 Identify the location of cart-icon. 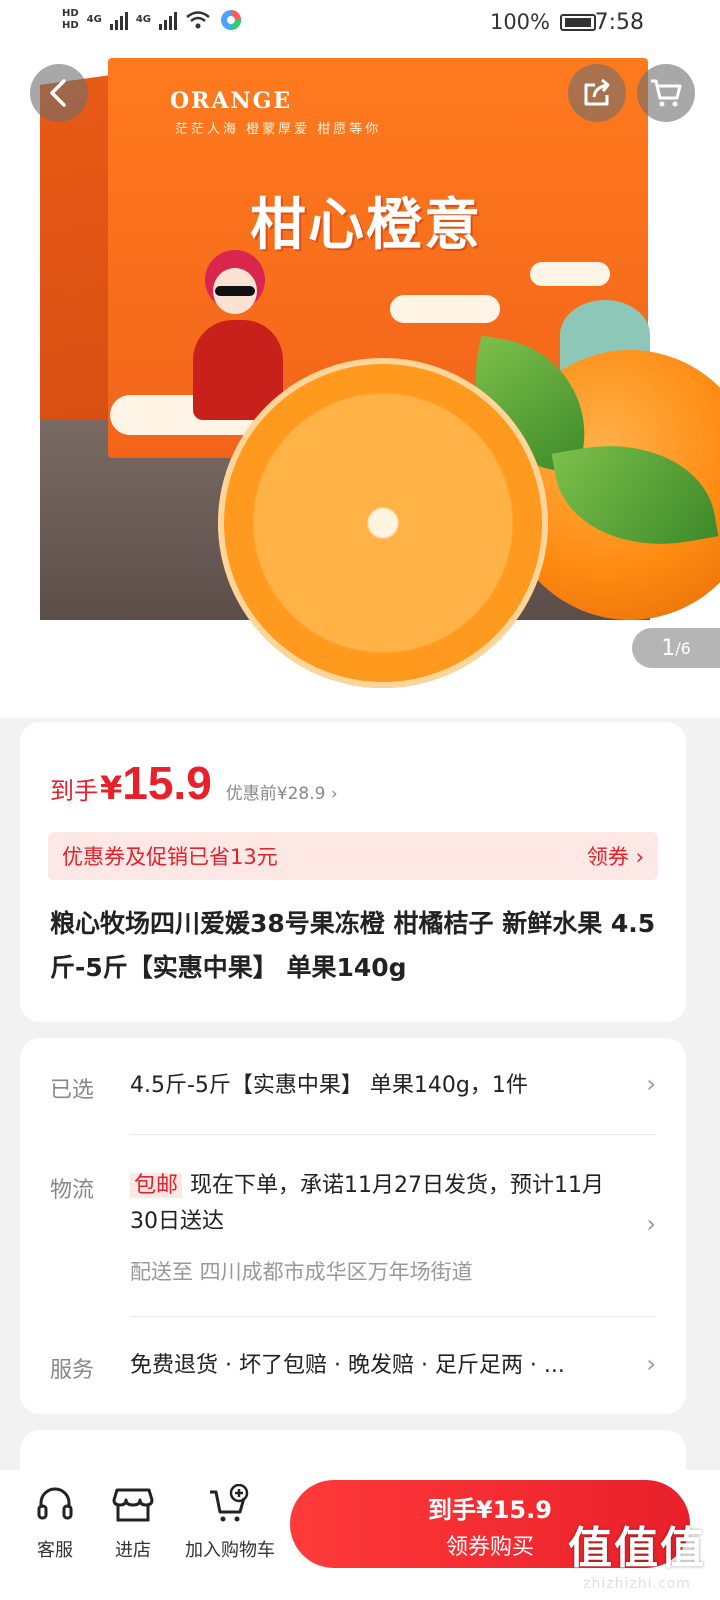
(666, 93).